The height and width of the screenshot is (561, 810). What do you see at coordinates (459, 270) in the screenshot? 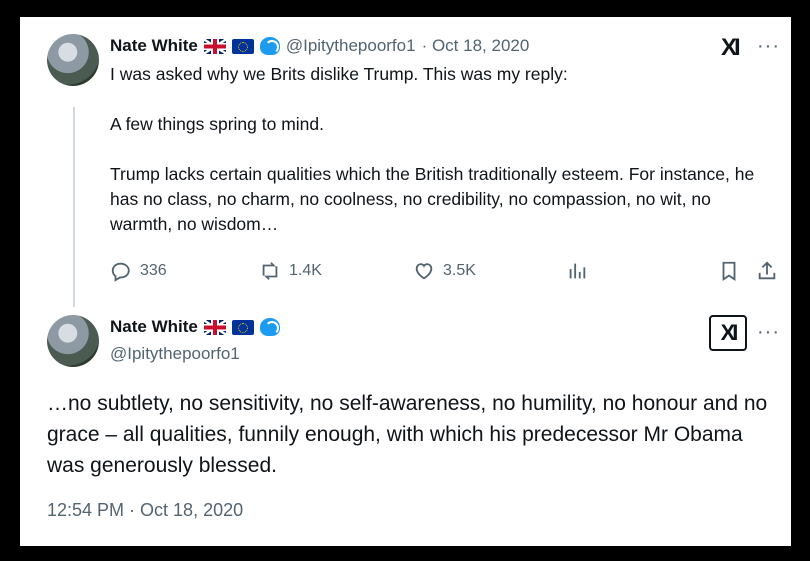
I see `like-count: 3.5K` at bounding box center [459, 270].